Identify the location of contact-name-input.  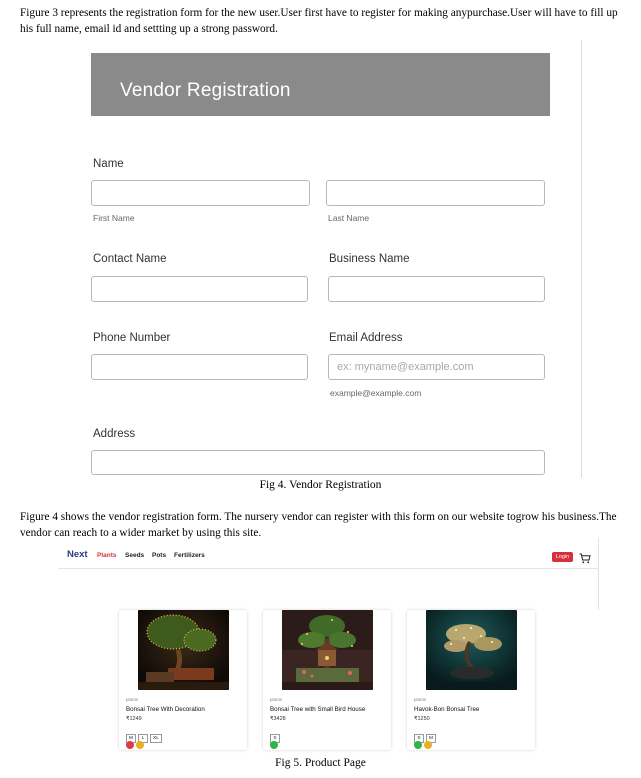
(199, 289).